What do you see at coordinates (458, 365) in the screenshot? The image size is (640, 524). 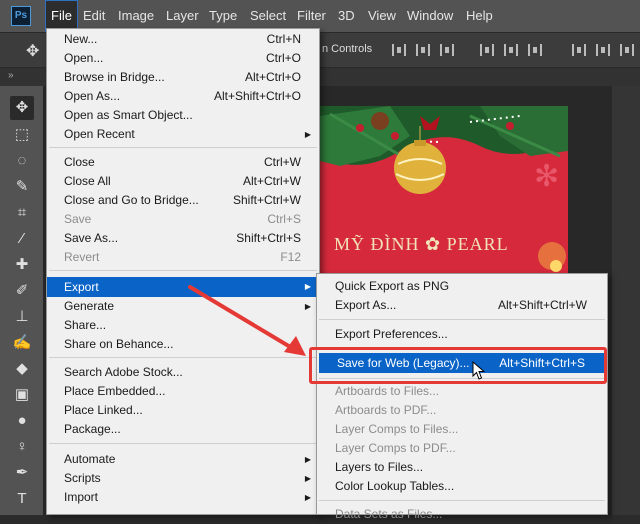 I see `annotation-highlight-box` at bounding box center [458, 365].